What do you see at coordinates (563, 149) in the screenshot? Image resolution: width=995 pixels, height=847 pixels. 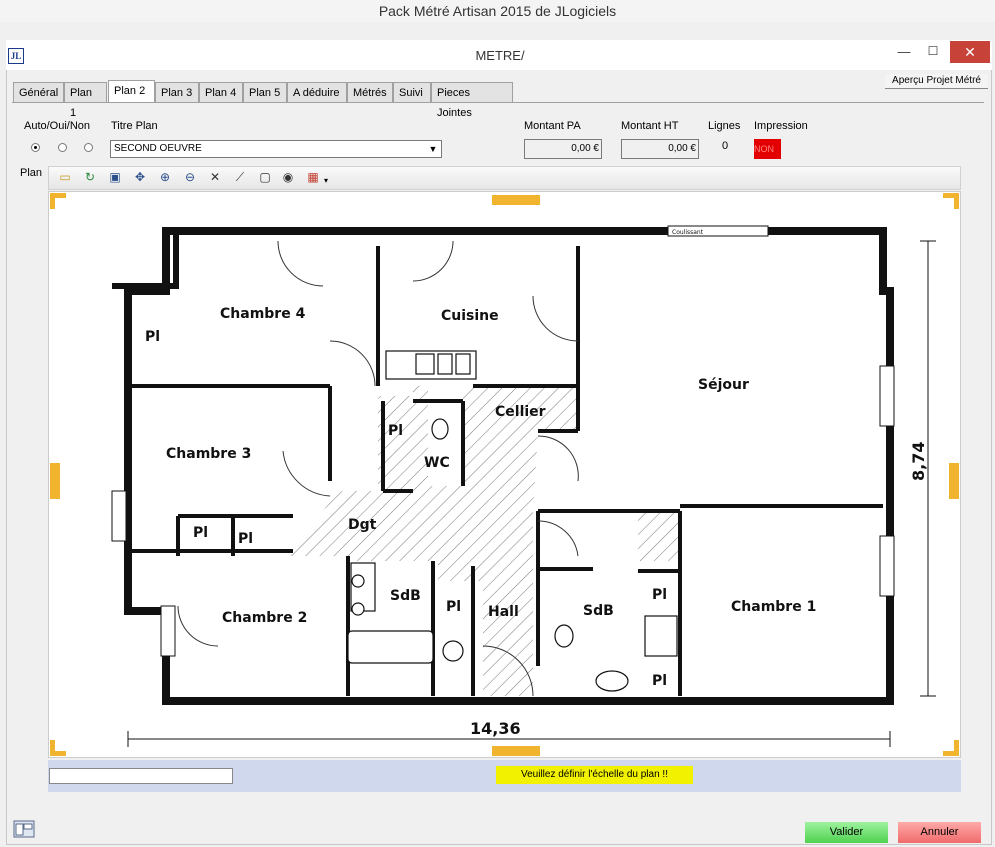 I see `montant-pa-field: 0,00 €` at bounding box center [563, 149].